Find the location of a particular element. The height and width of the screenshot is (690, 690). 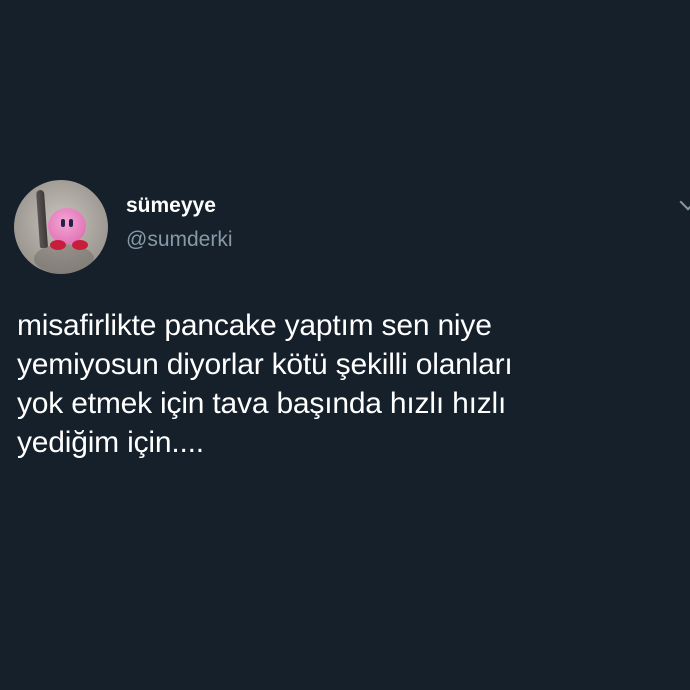

kirby-image is located at coordinates (67, 226).